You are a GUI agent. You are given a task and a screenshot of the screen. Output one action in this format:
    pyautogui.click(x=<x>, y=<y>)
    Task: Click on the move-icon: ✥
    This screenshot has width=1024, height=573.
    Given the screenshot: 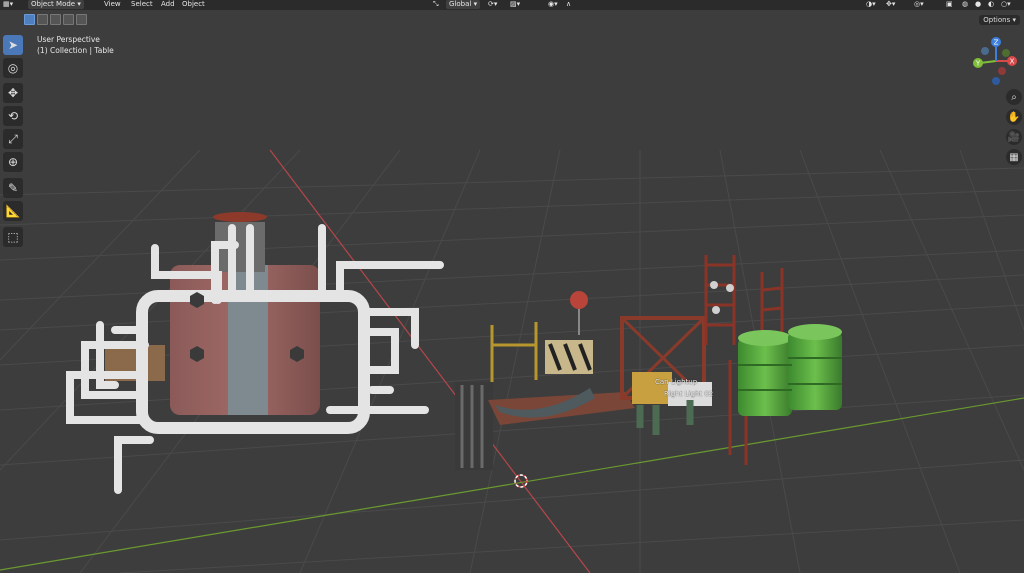 What is the action you would take?
    pyautogui.click(x=13, y=93)
    